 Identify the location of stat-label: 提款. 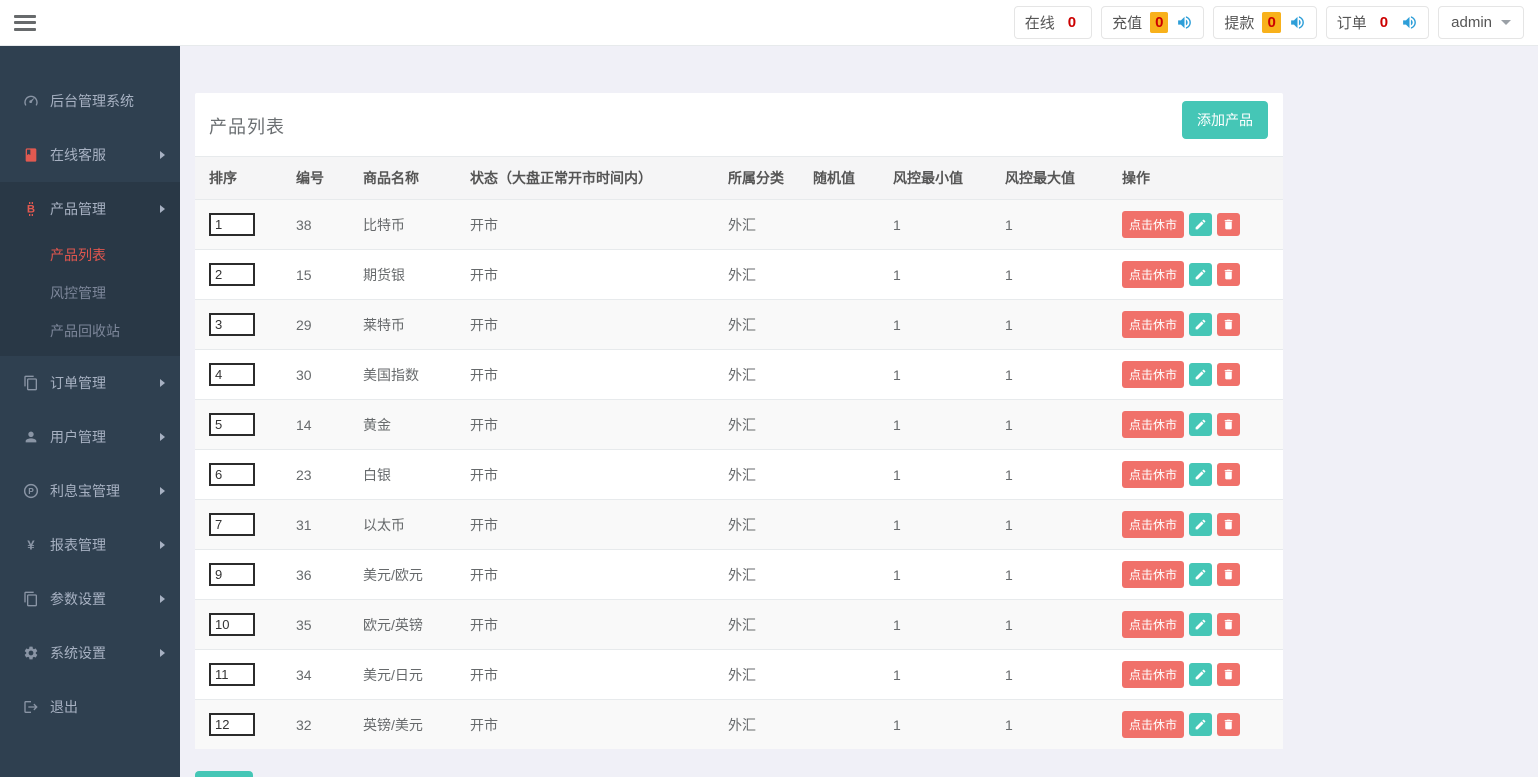
(1239, 23).